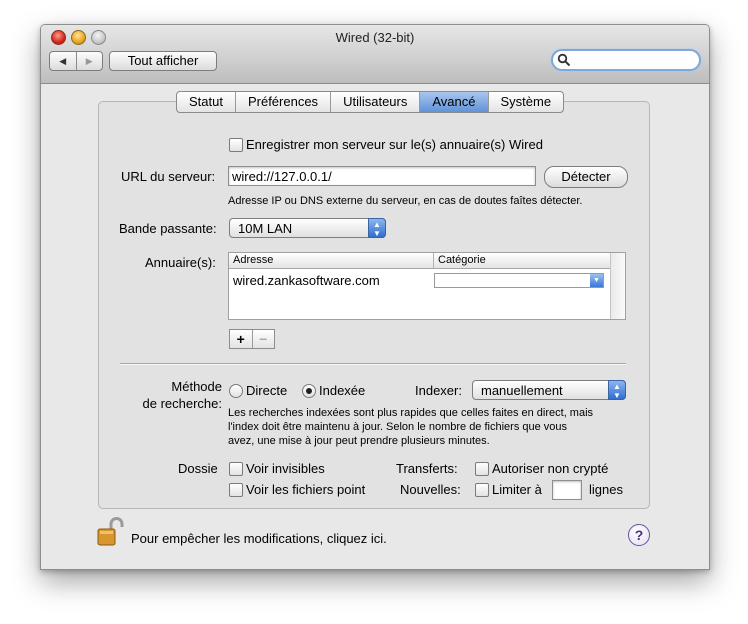 The width and height of the screenshot is (748, 624). I want to click on bandwidth-select: 10M LAN ▲ ▼, so click(307, 228).